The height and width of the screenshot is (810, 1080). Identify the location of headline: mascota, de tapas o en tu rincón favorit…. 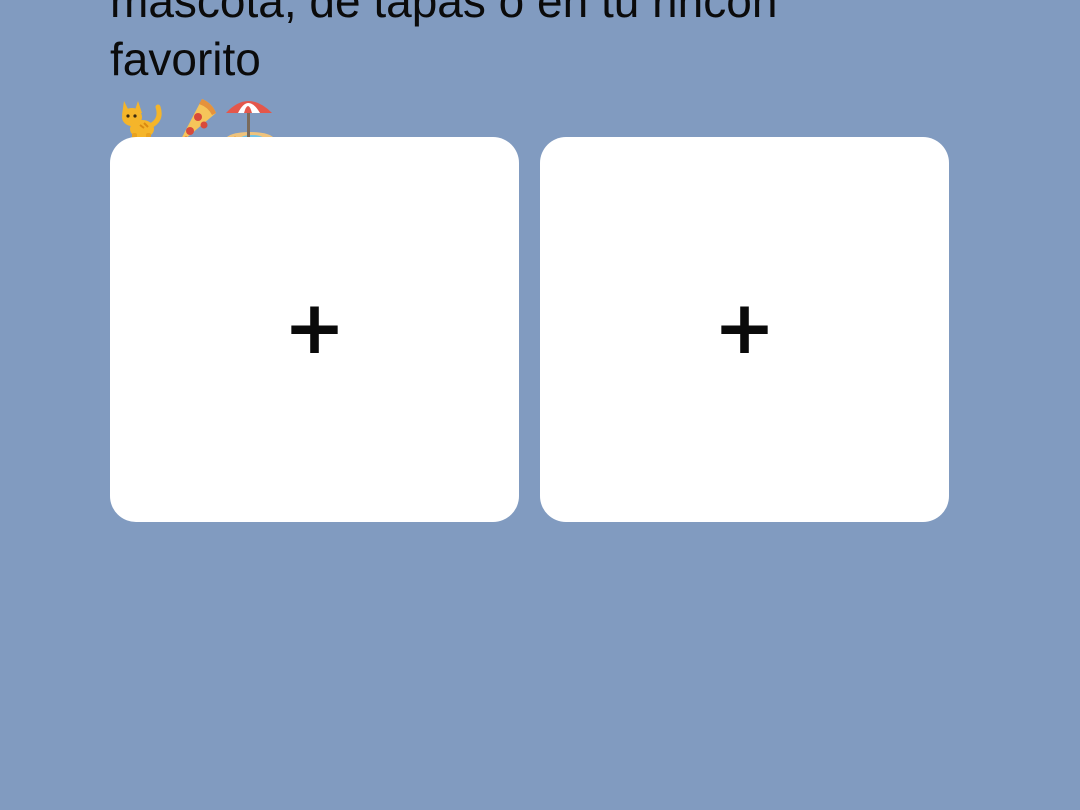
(540, 73).